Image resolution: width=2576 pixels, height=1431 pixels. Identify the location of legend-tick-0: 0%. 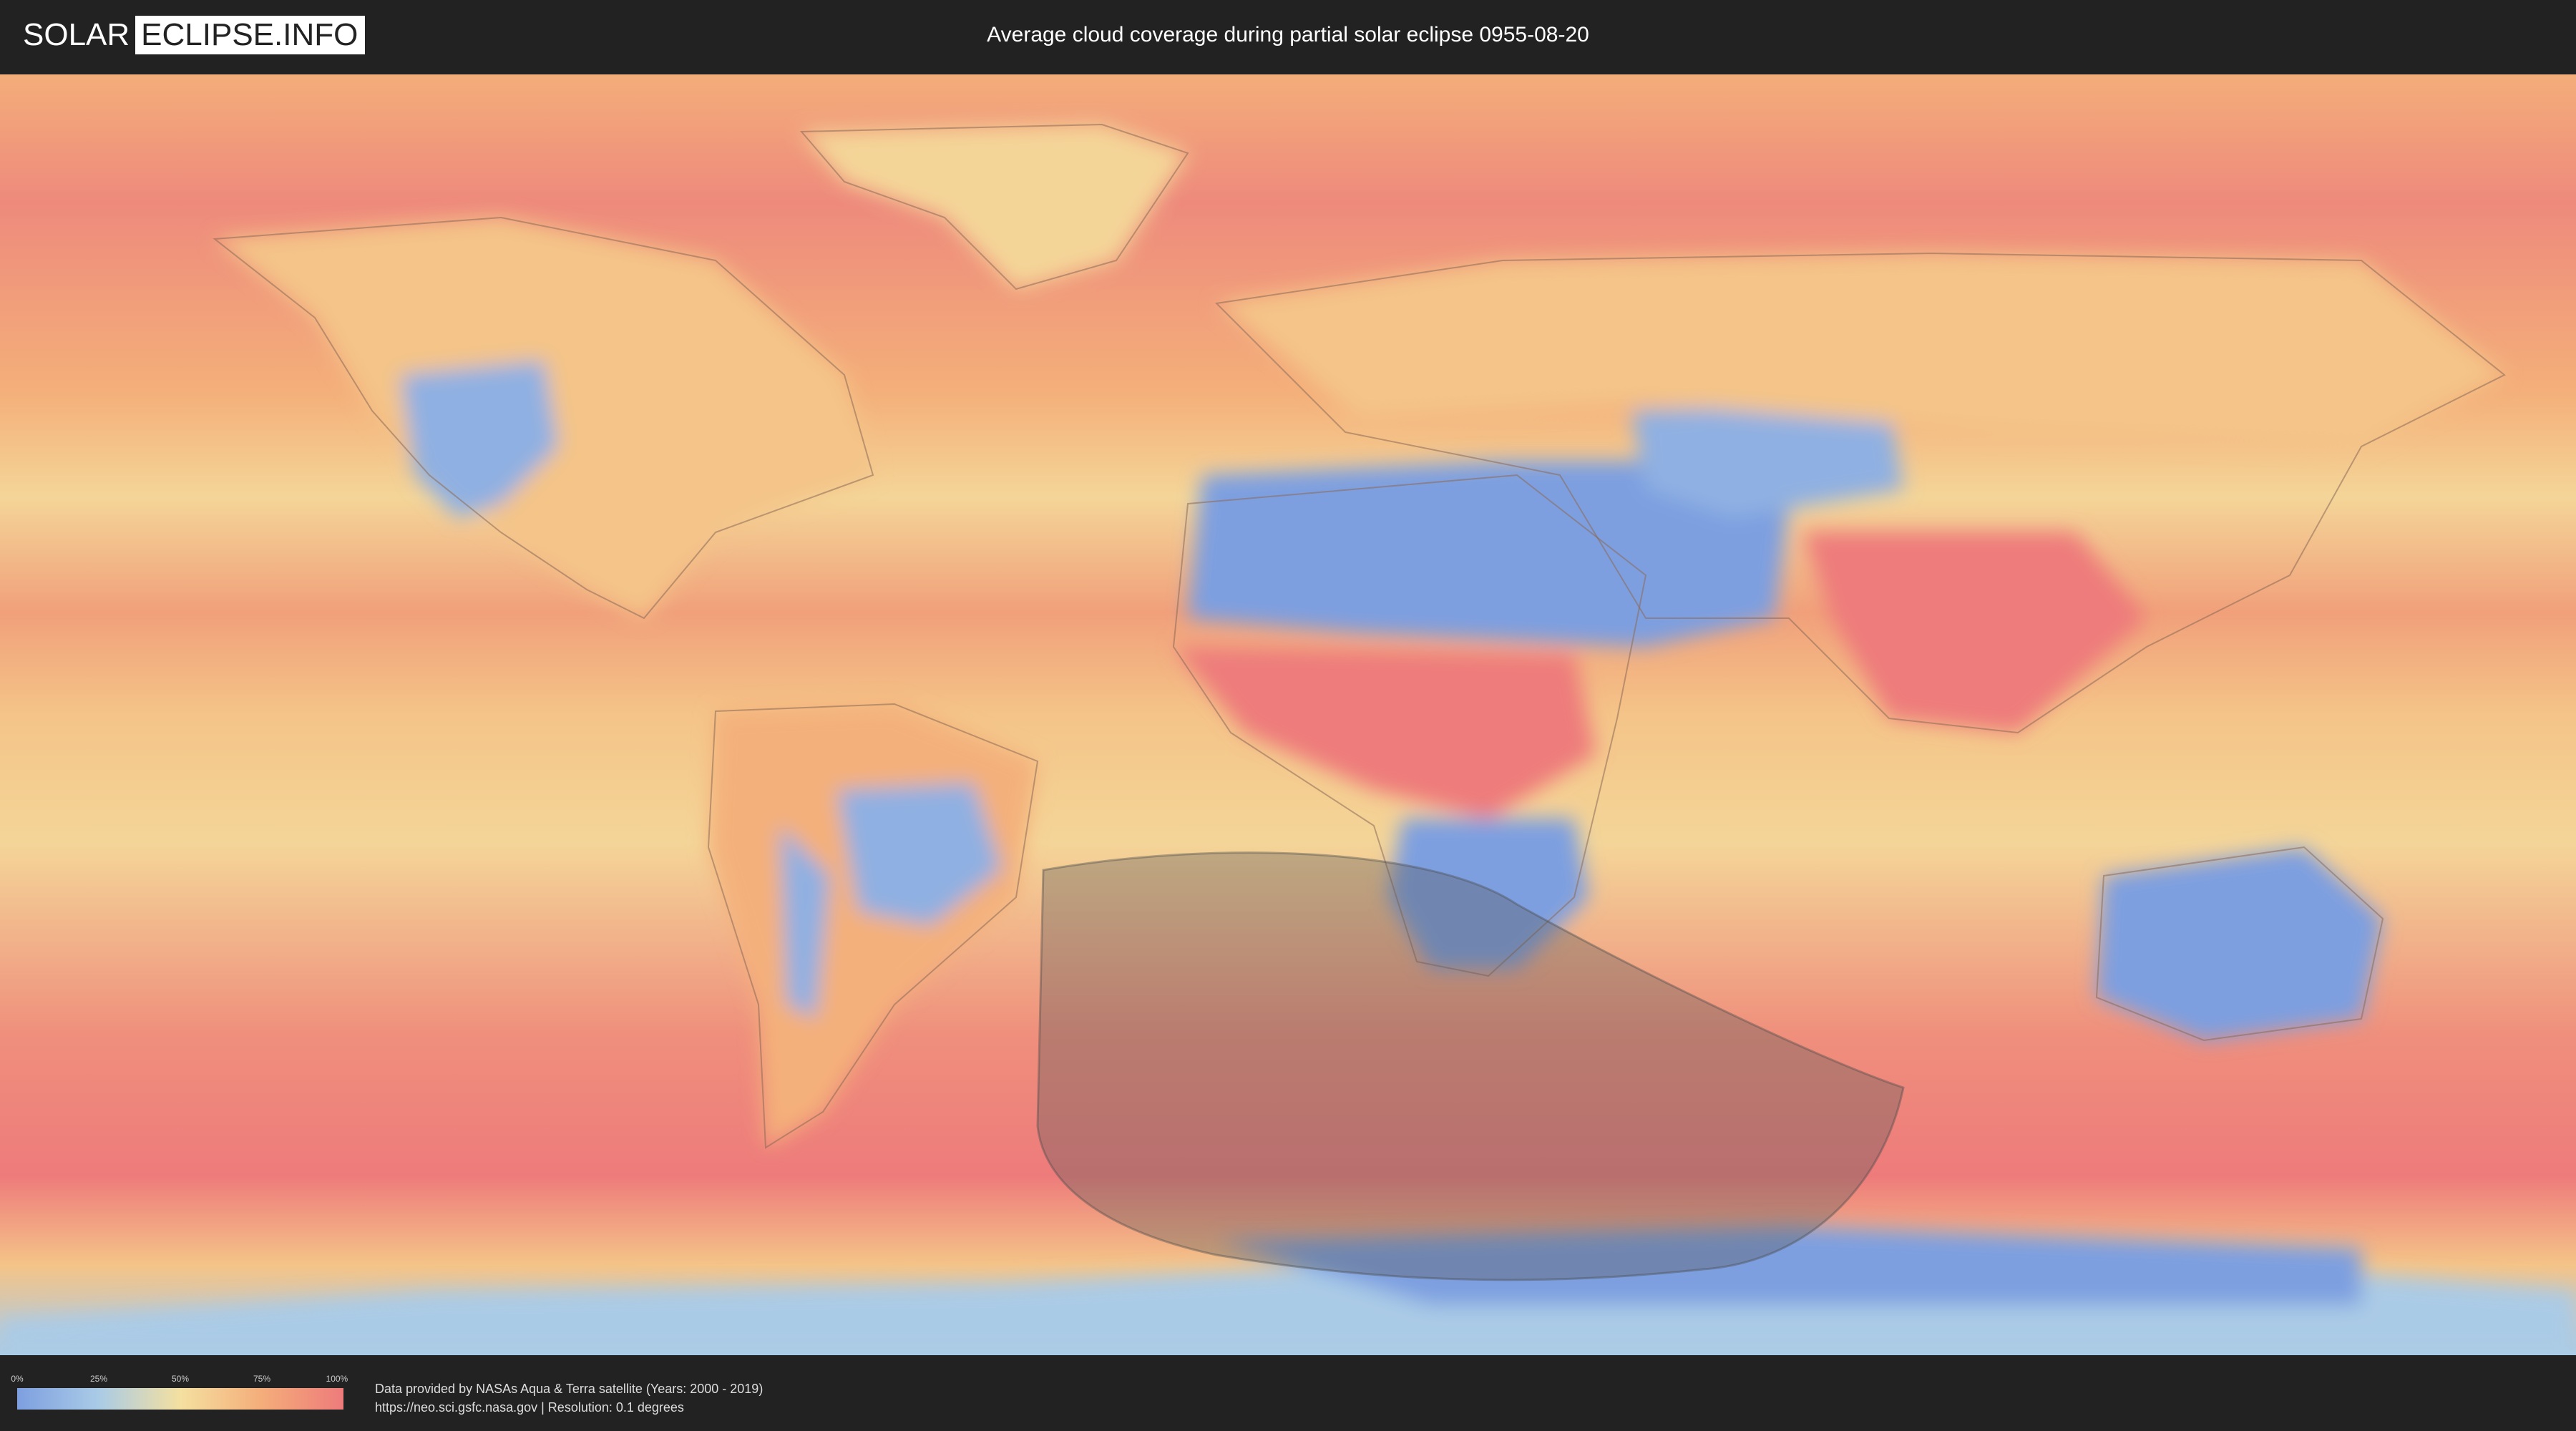
(17, 1379).